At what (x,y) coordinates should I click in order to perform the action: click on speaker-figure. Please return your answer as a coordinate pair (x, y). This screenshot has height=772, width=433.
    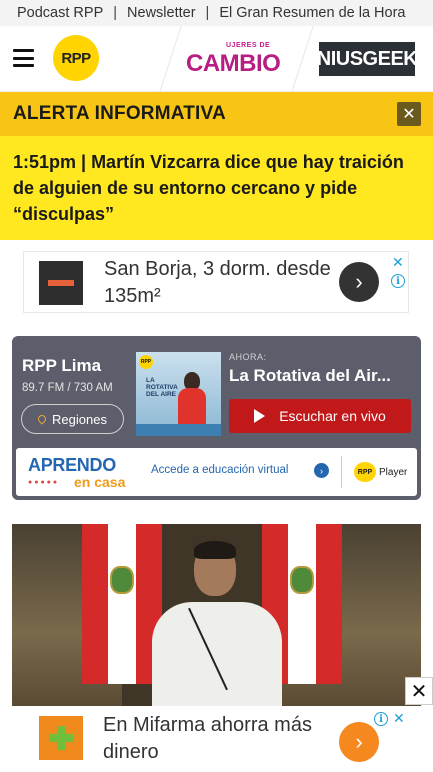
    Looking at the image, I should click on (217, 623).